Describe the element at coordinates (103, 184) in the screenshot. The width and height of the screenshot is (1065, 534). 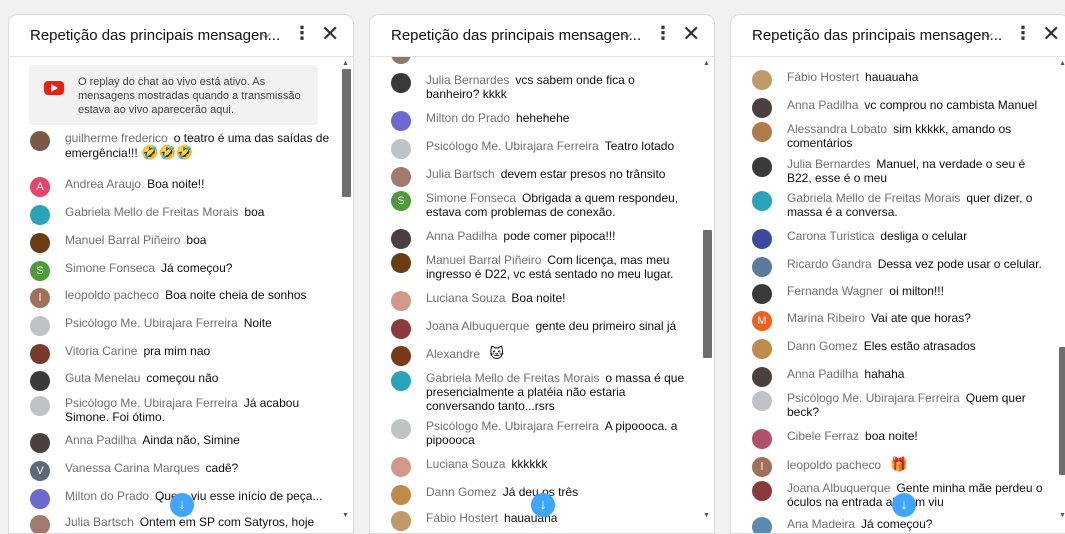
I see `message-author: Andrea Araujo` at that location.